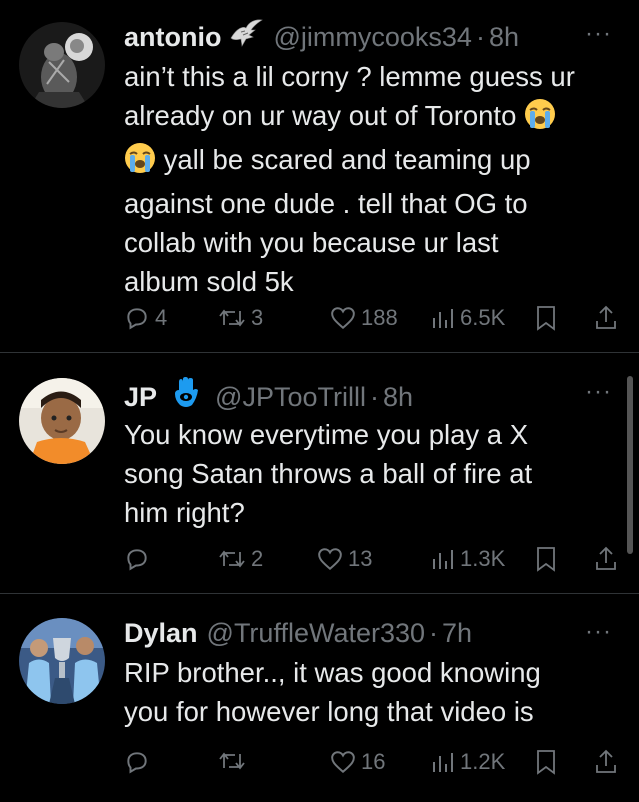  I want to click on eagle-badge-icon, so click(246, 37).